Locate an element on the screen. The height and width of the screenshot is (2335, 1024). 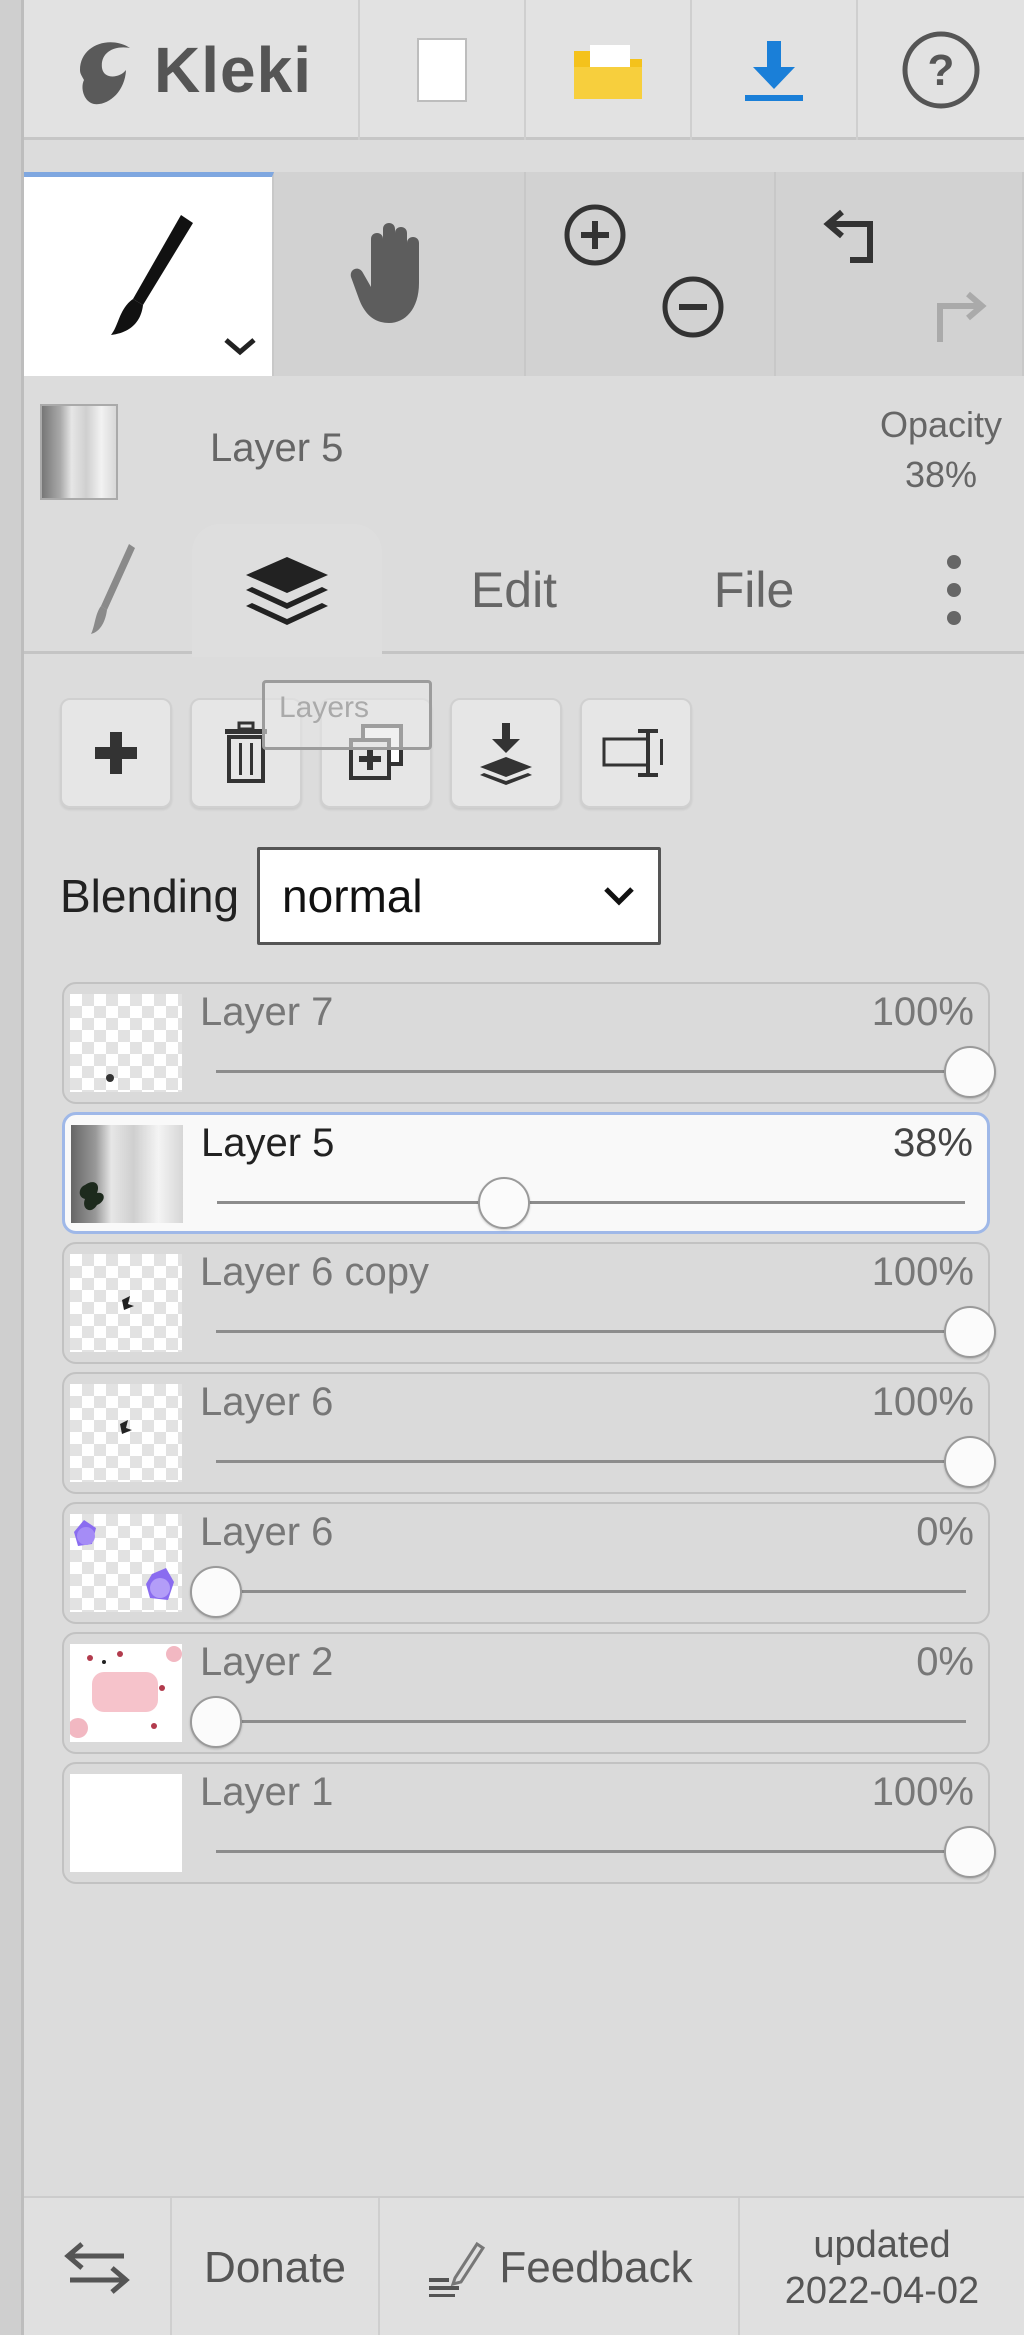
merge-layer-button is located at coordinates (506, 753).